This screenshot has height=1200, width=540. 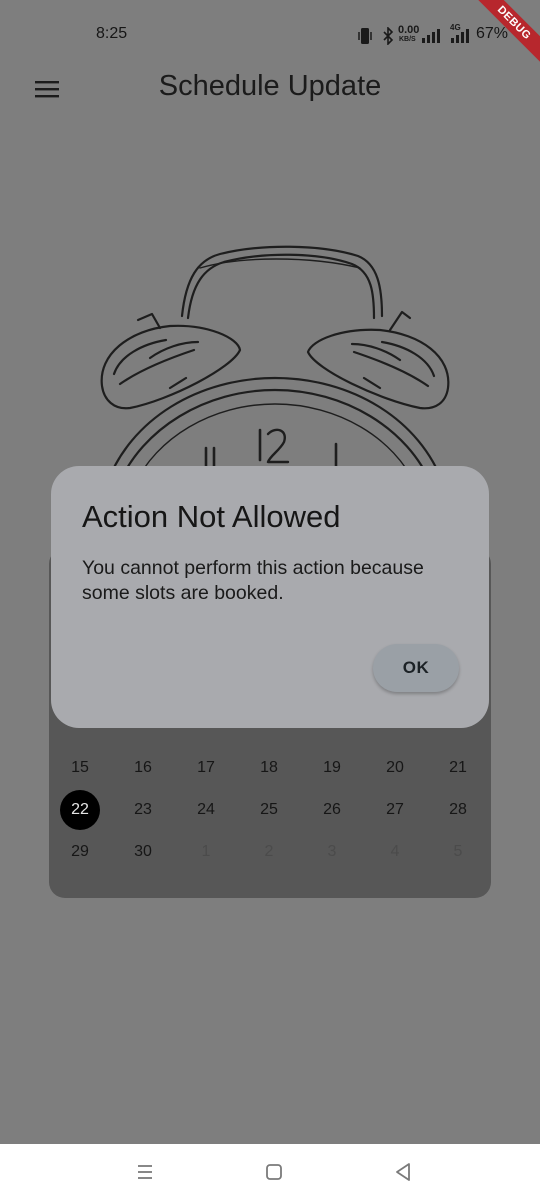 What do you see at coordinates (458, 852) in the screenshot?
I see `calendar-day: 5` at bounding box center [458, 852].